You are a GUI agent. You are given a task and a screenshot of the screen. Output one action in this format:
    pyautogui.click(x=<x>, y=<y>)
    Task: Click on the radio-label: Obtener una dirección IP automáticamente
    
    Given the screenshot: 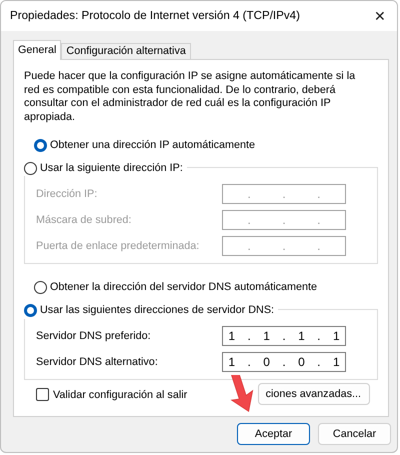 What is the action you would take?
    pyautogui.click(x=153, y=145)
    